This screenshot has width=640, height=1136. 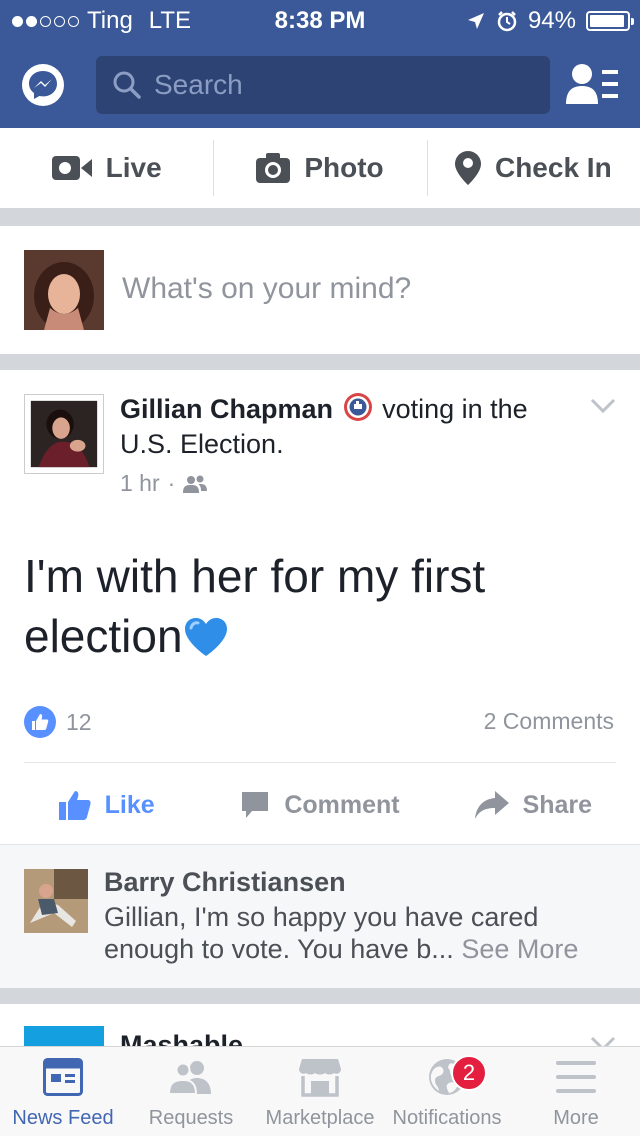 What do you see at coordinates (447, 1091) in the screenshot?
I see `tab-notifications: 2 Notifications` at bounding box center [447, 1091].